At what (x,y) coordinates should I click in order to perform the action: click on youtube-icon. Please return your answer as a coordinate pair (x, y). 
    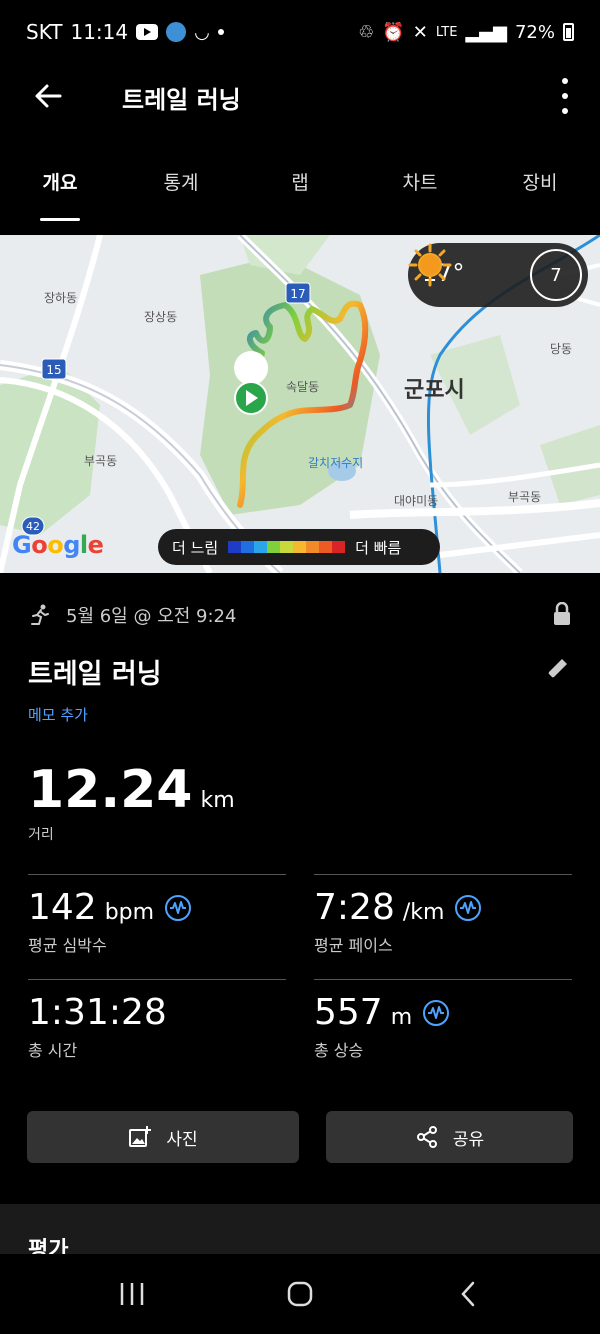
    Looking at the image, I should click on (147, 32).